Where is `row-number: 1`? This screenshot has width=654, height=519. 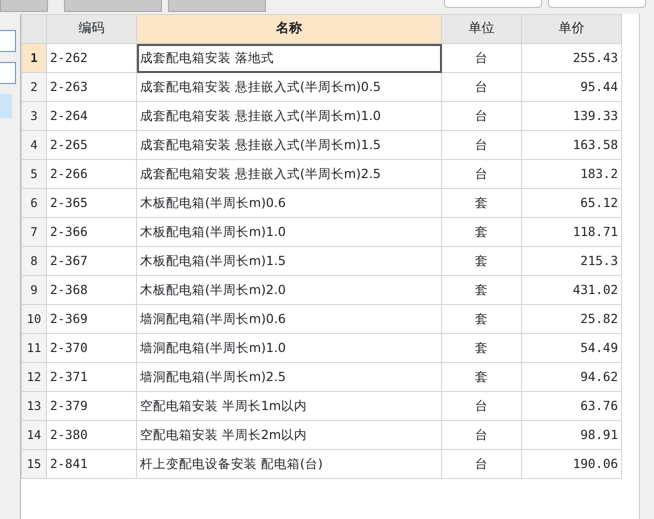 row-number: 1 is located at coordinates (34, 58).